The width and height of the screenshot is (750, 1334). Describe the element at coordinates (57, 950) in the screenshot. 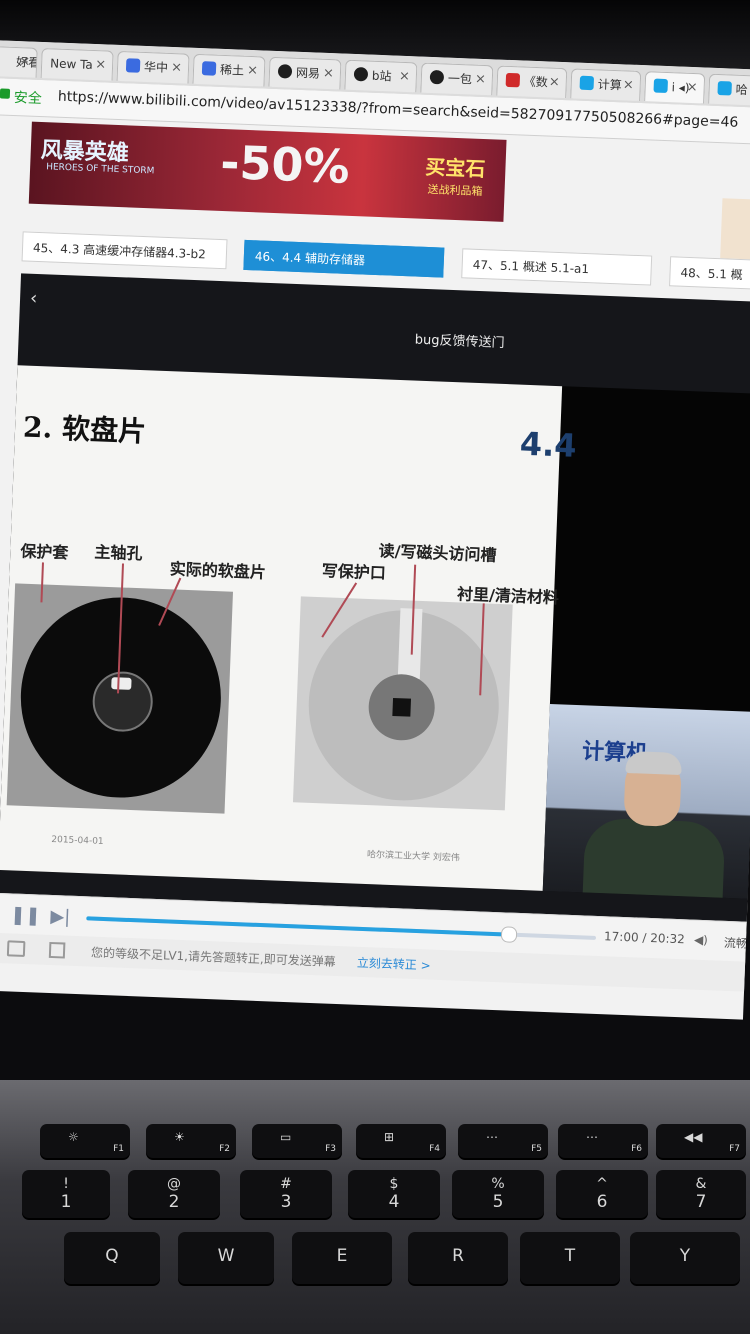

I see `danmaku-settings-icon` at that location.